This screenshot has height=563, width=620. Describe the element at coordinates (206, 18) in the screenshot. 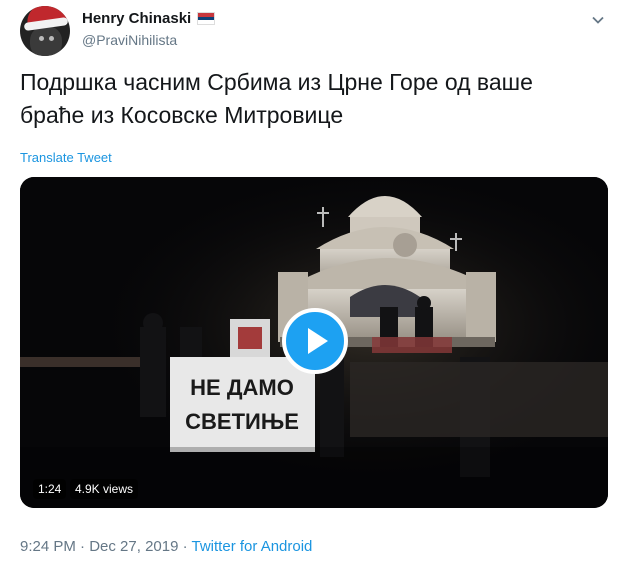

I see `serbia-flag-icon` at that location.